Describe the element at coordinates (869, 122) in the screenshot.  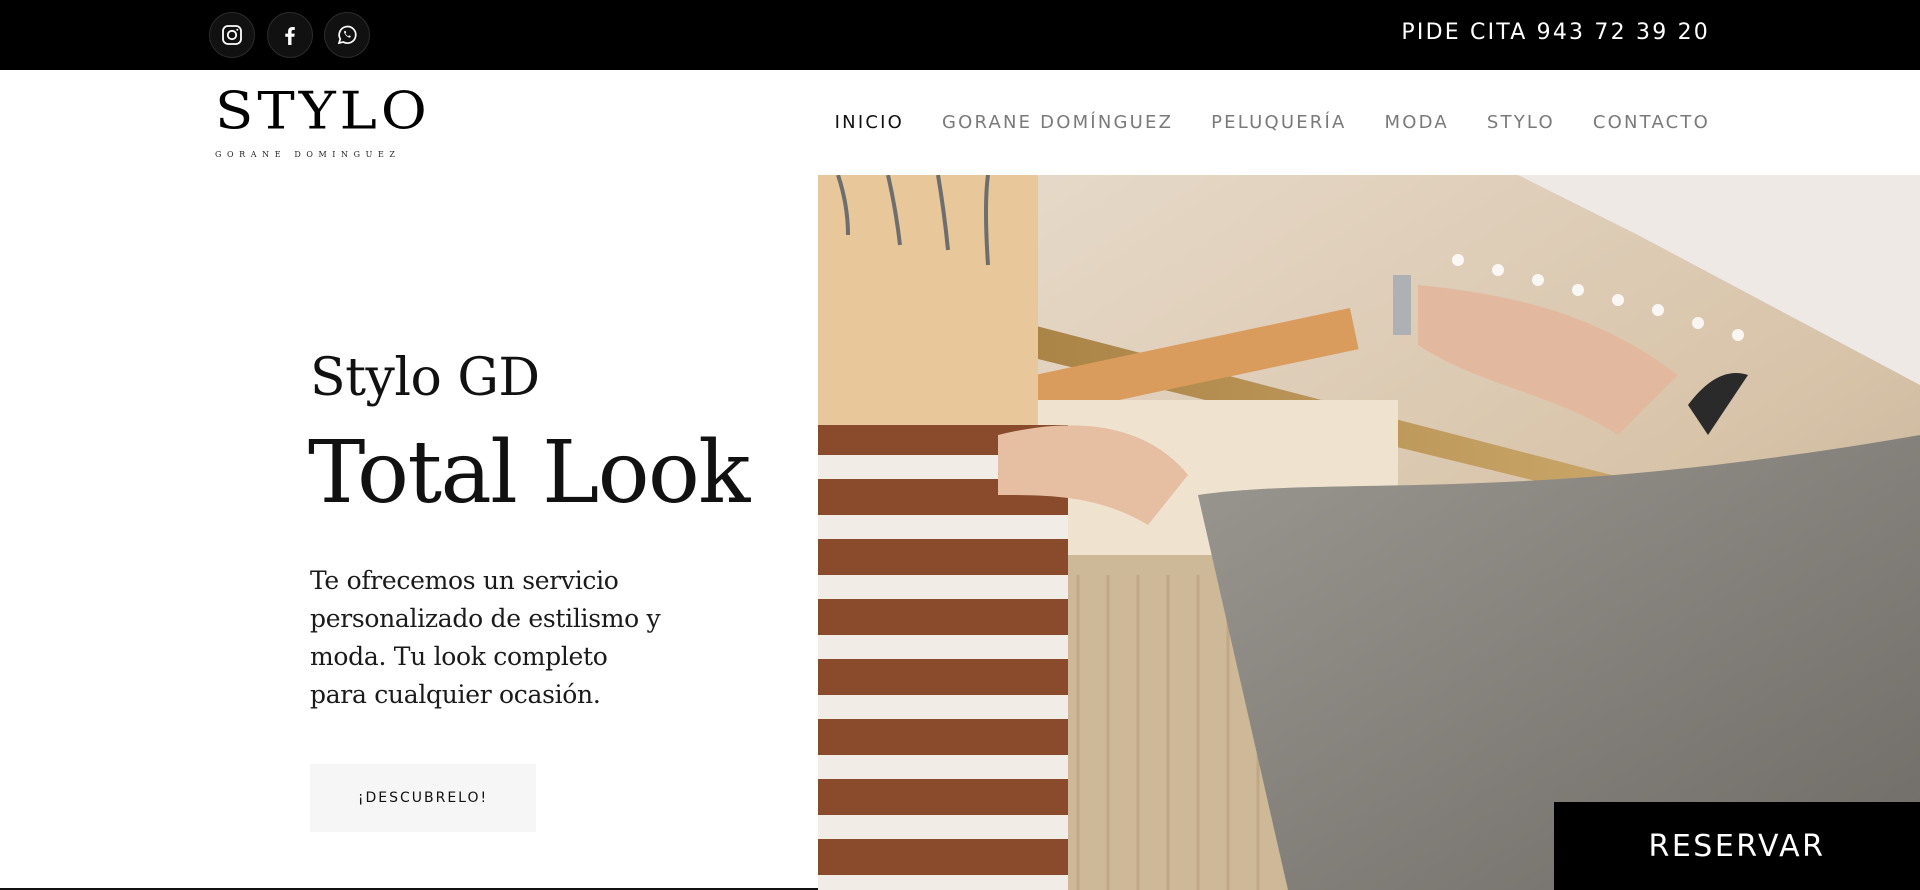
I see `nav-item-inicio: INICIO` at that location.